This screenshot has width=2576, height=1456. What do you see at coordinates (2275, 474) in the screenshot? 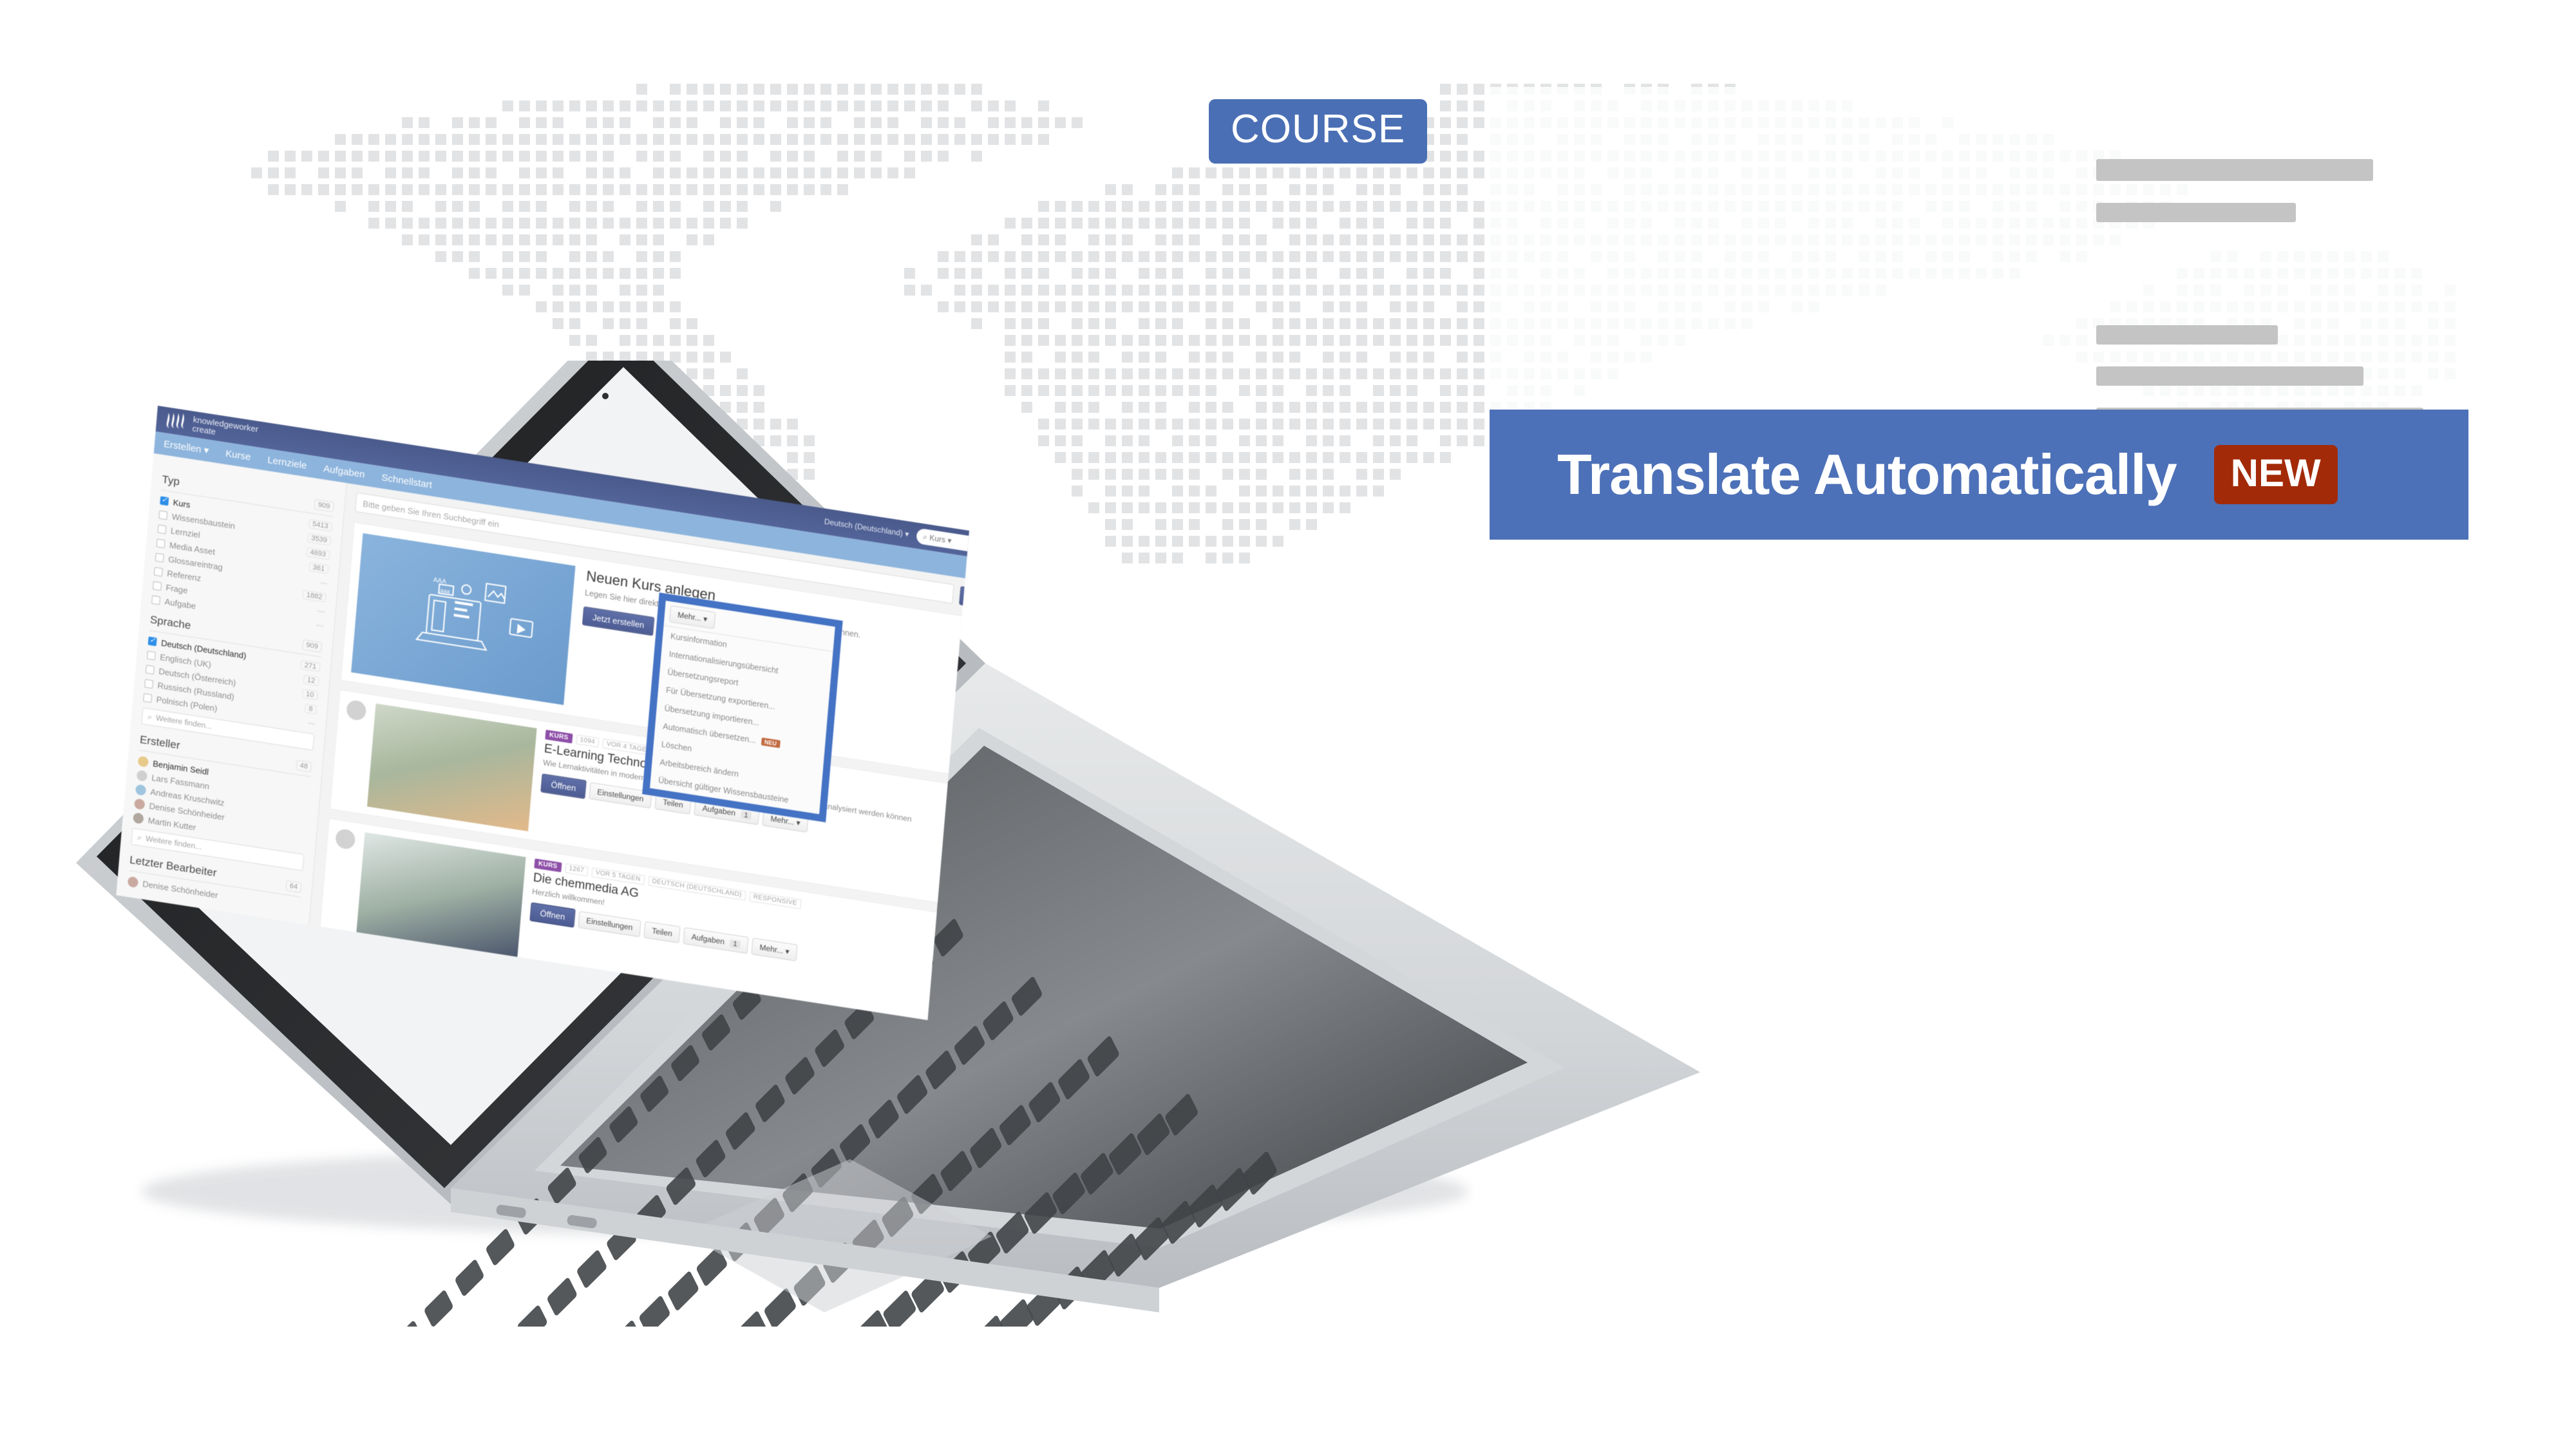
I see `new-badge: NEW` at bounding box center [2275, 474].